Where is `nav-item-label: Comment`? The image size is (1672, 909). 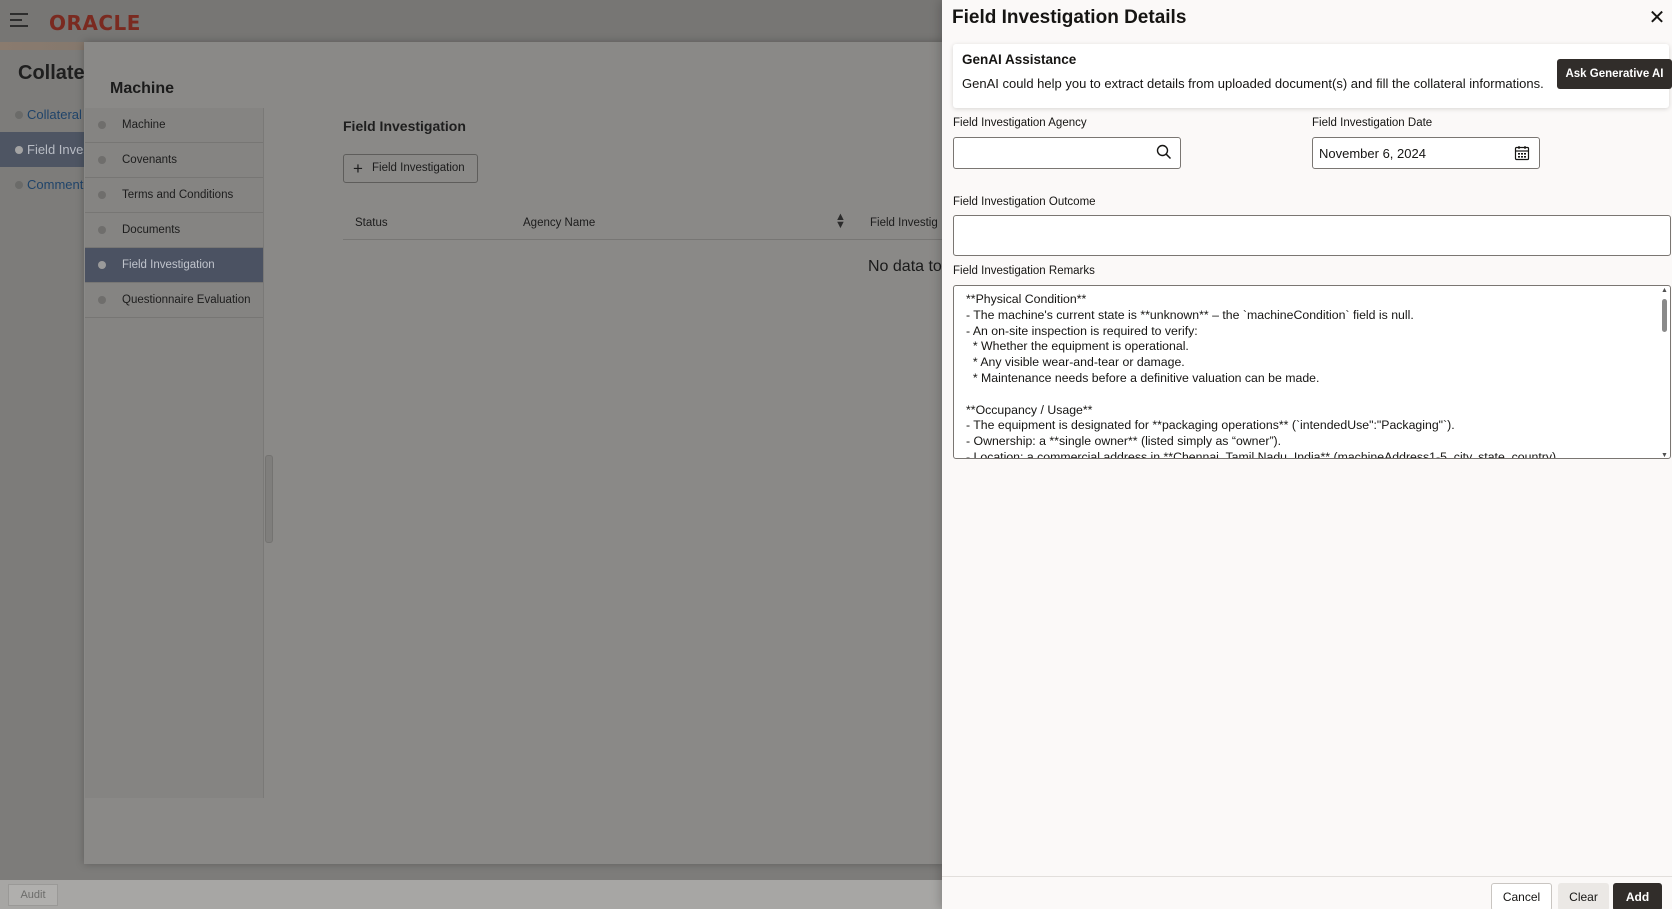
nav-item-label: Comment is located at coordinates (55, 184).